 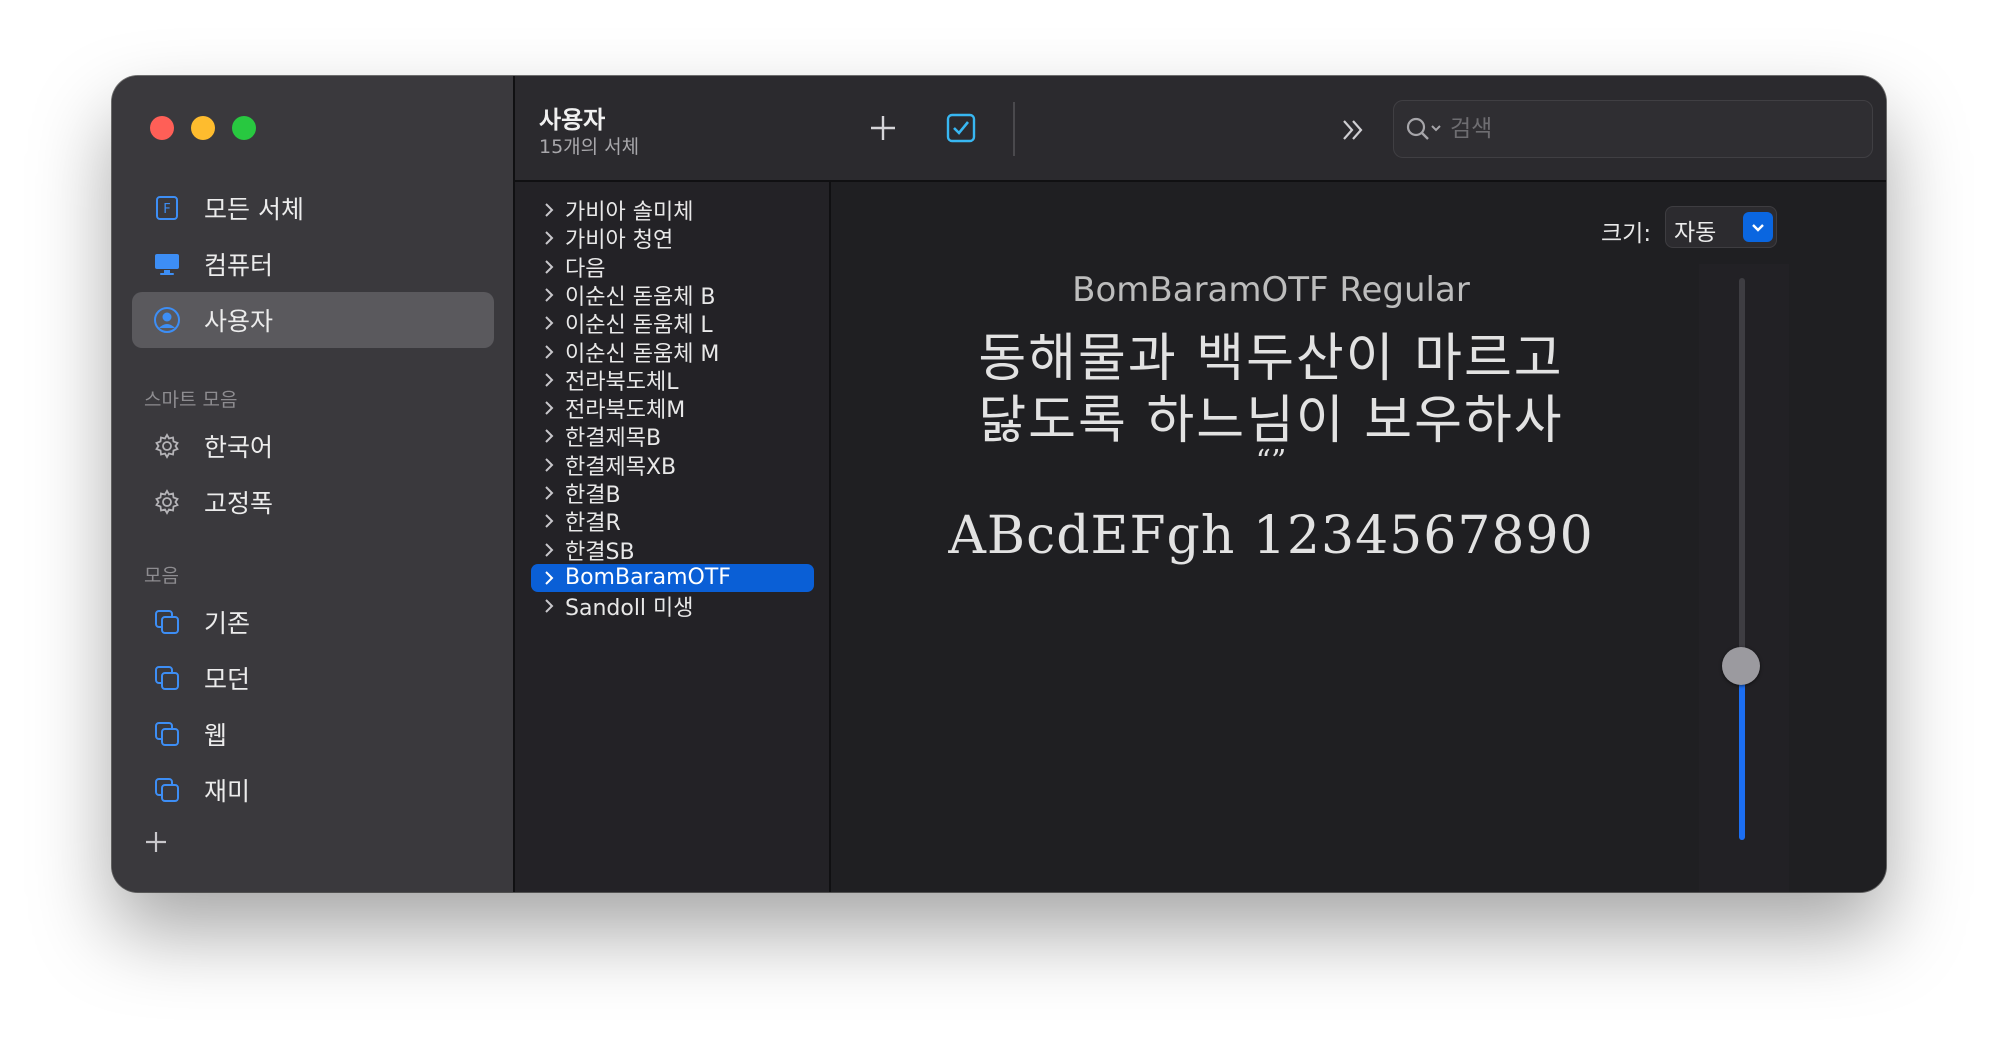 I want to click on toolbar: 사용자 15개의 서체, so click(x=1200, y=129).